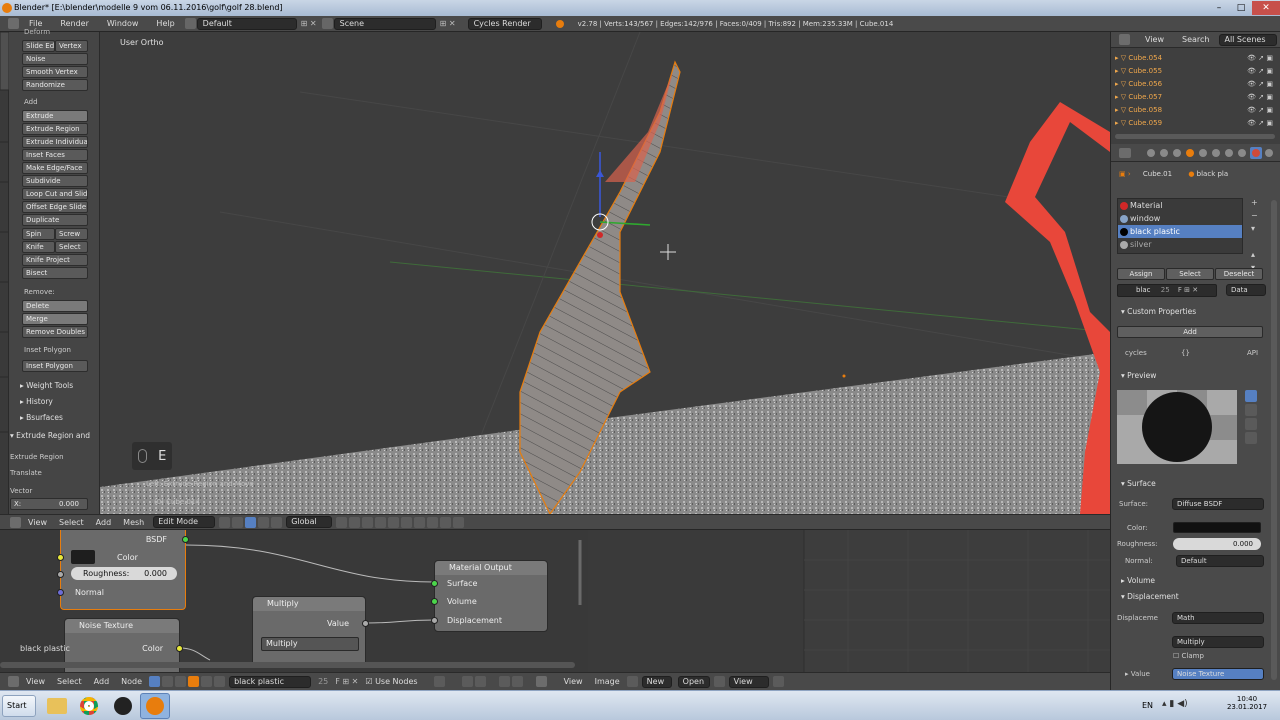 Image resolution: width=1280 pixels, height=720 pixels. Describe the element at coordinates (573, 681) in the screenshot. I see `image-menu-view: View` at that location.